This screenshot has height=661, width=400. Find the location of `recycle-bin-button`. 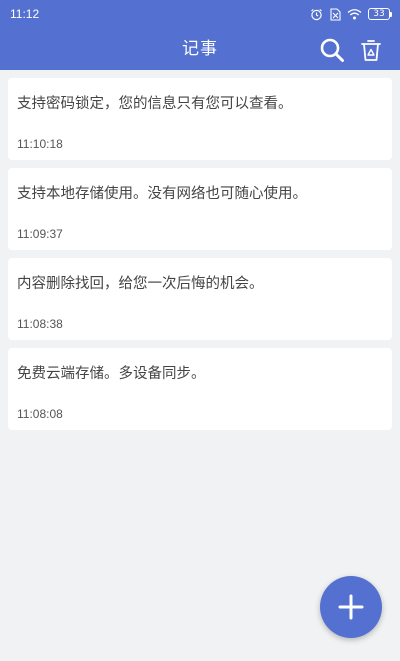

recycle-bin-button is located at coordinates (371, 50).